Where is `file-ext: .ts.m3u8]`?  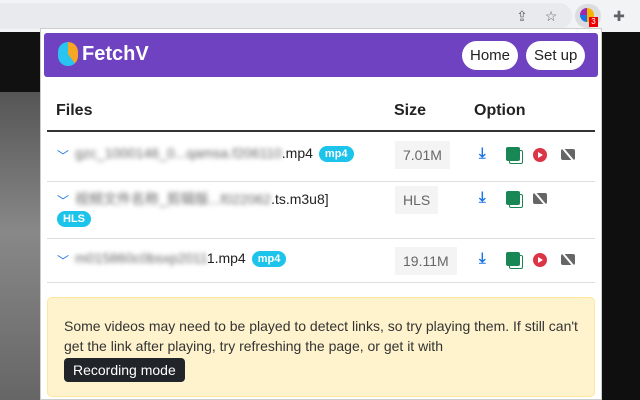
file-ext: .ts.m3u8] is located at coordinates (300, 199).